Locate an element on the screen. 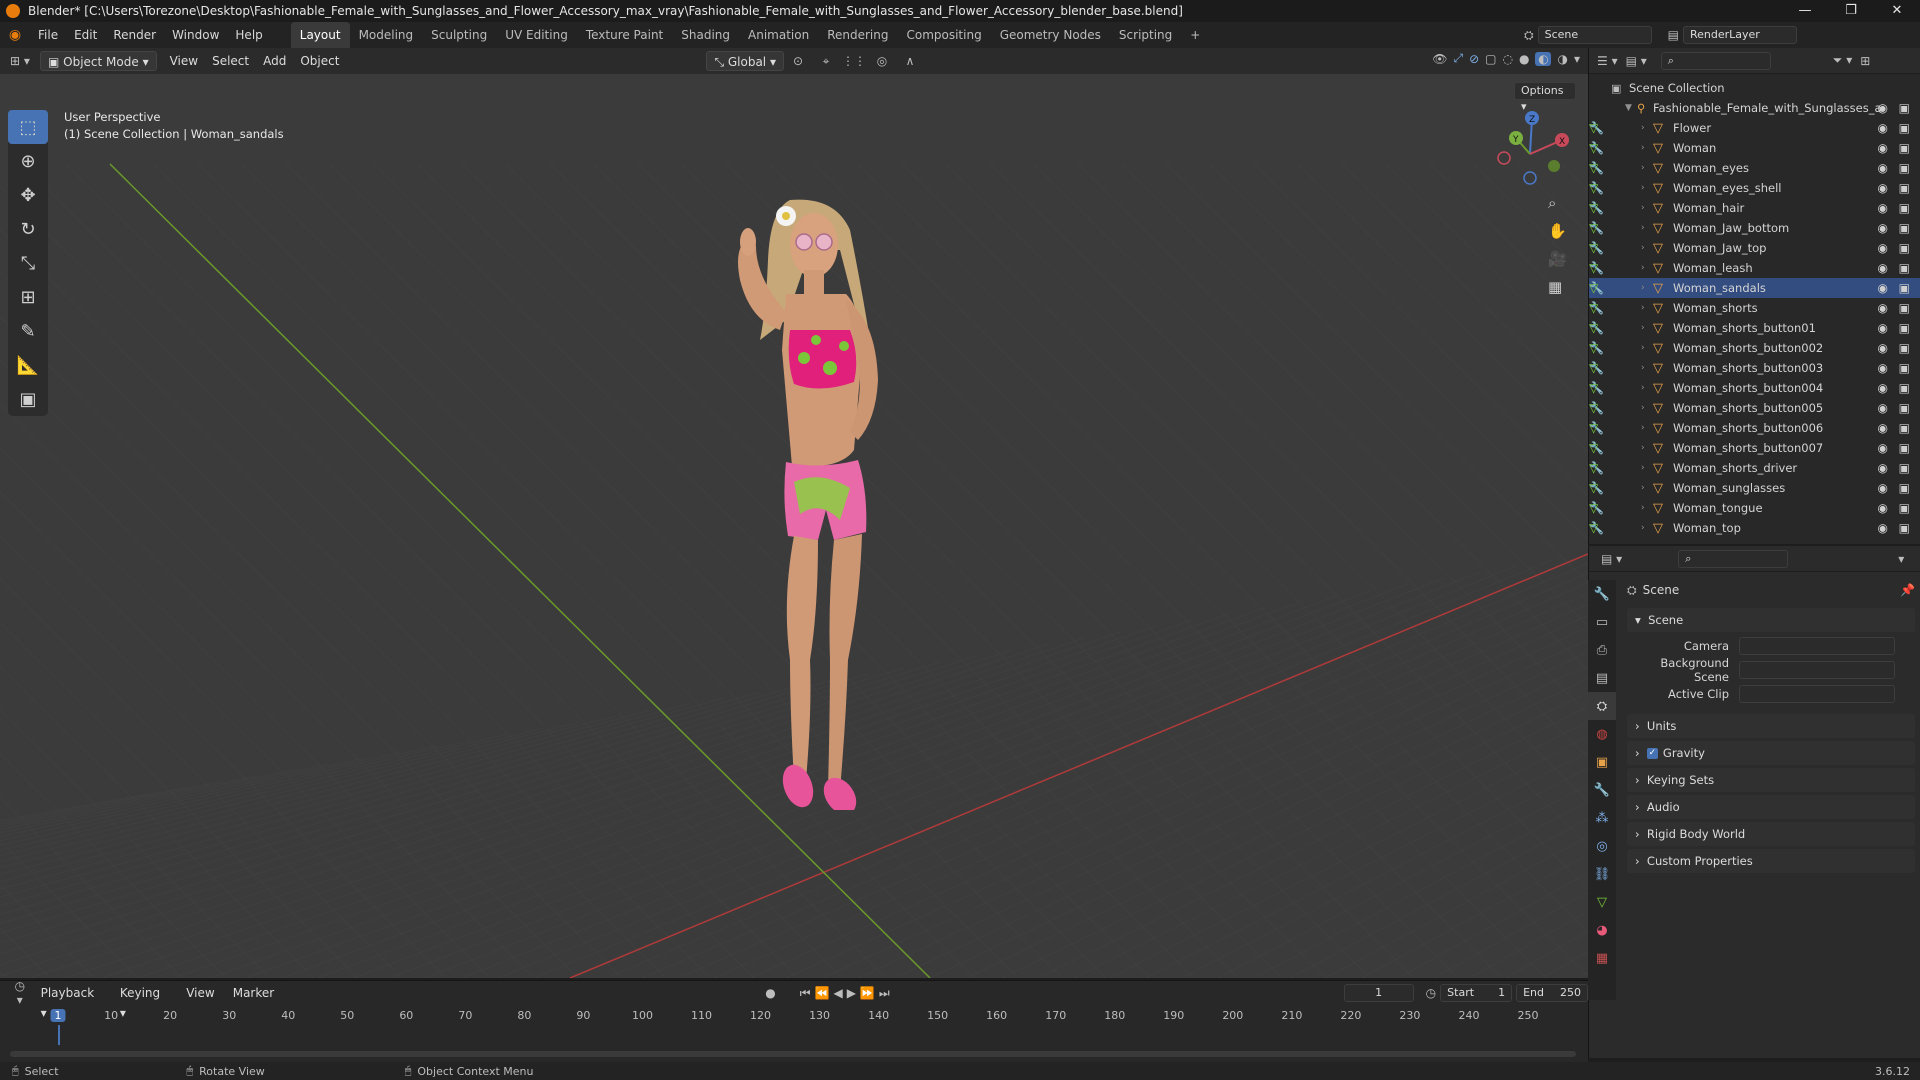  zoom-icon: ⌕ is located at coordinates (1557, 203).